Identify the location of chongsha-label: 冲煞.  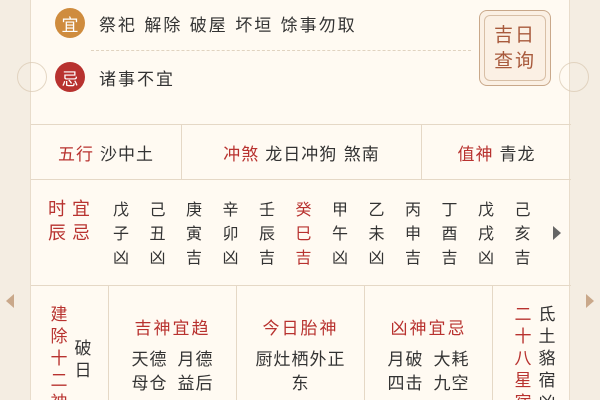
(241, 154).